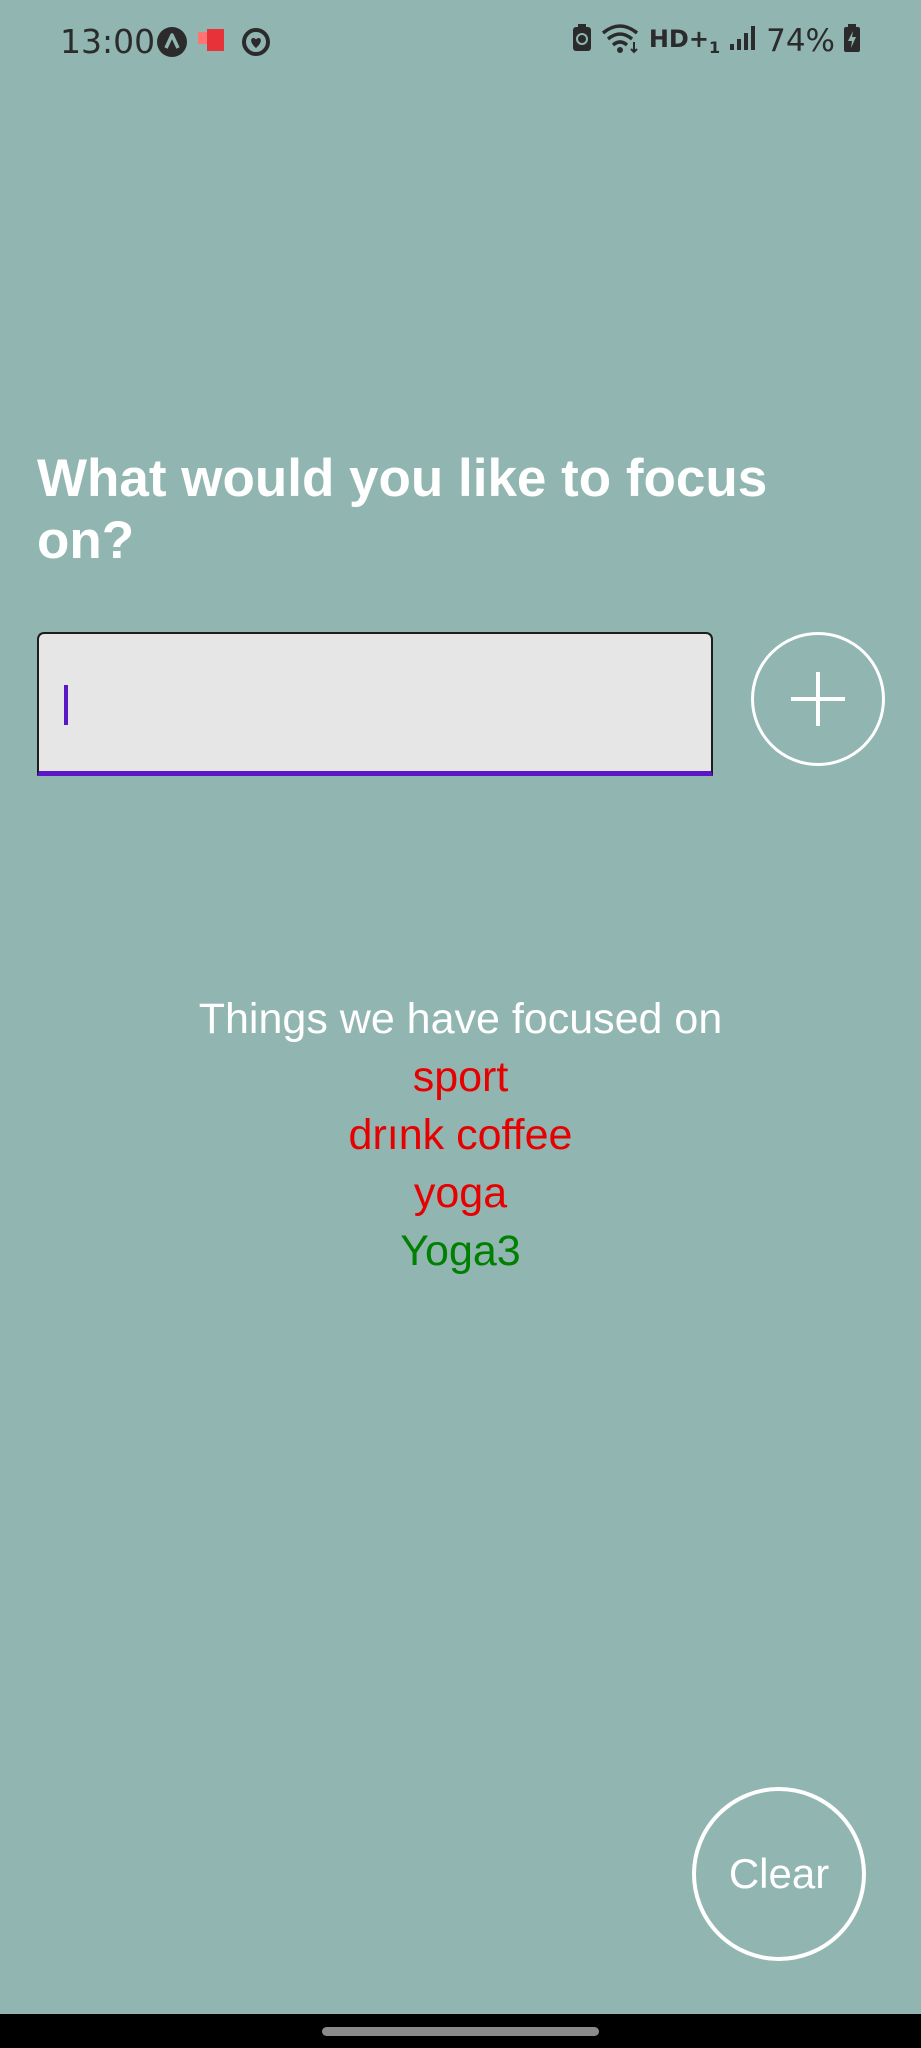 This screenshot has width=921, height=2048. I want to click on focus-input, so click(375, 704).